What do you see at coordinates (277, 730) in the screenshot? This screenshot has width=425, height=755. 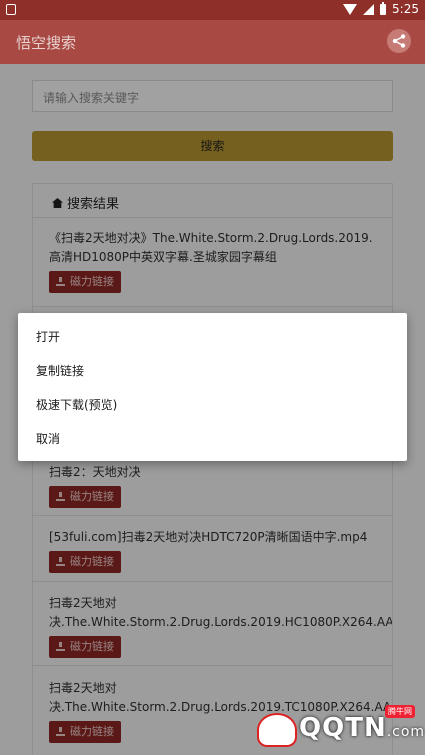 I see `watermark-logo-icon` at bounding box center [277, 730].